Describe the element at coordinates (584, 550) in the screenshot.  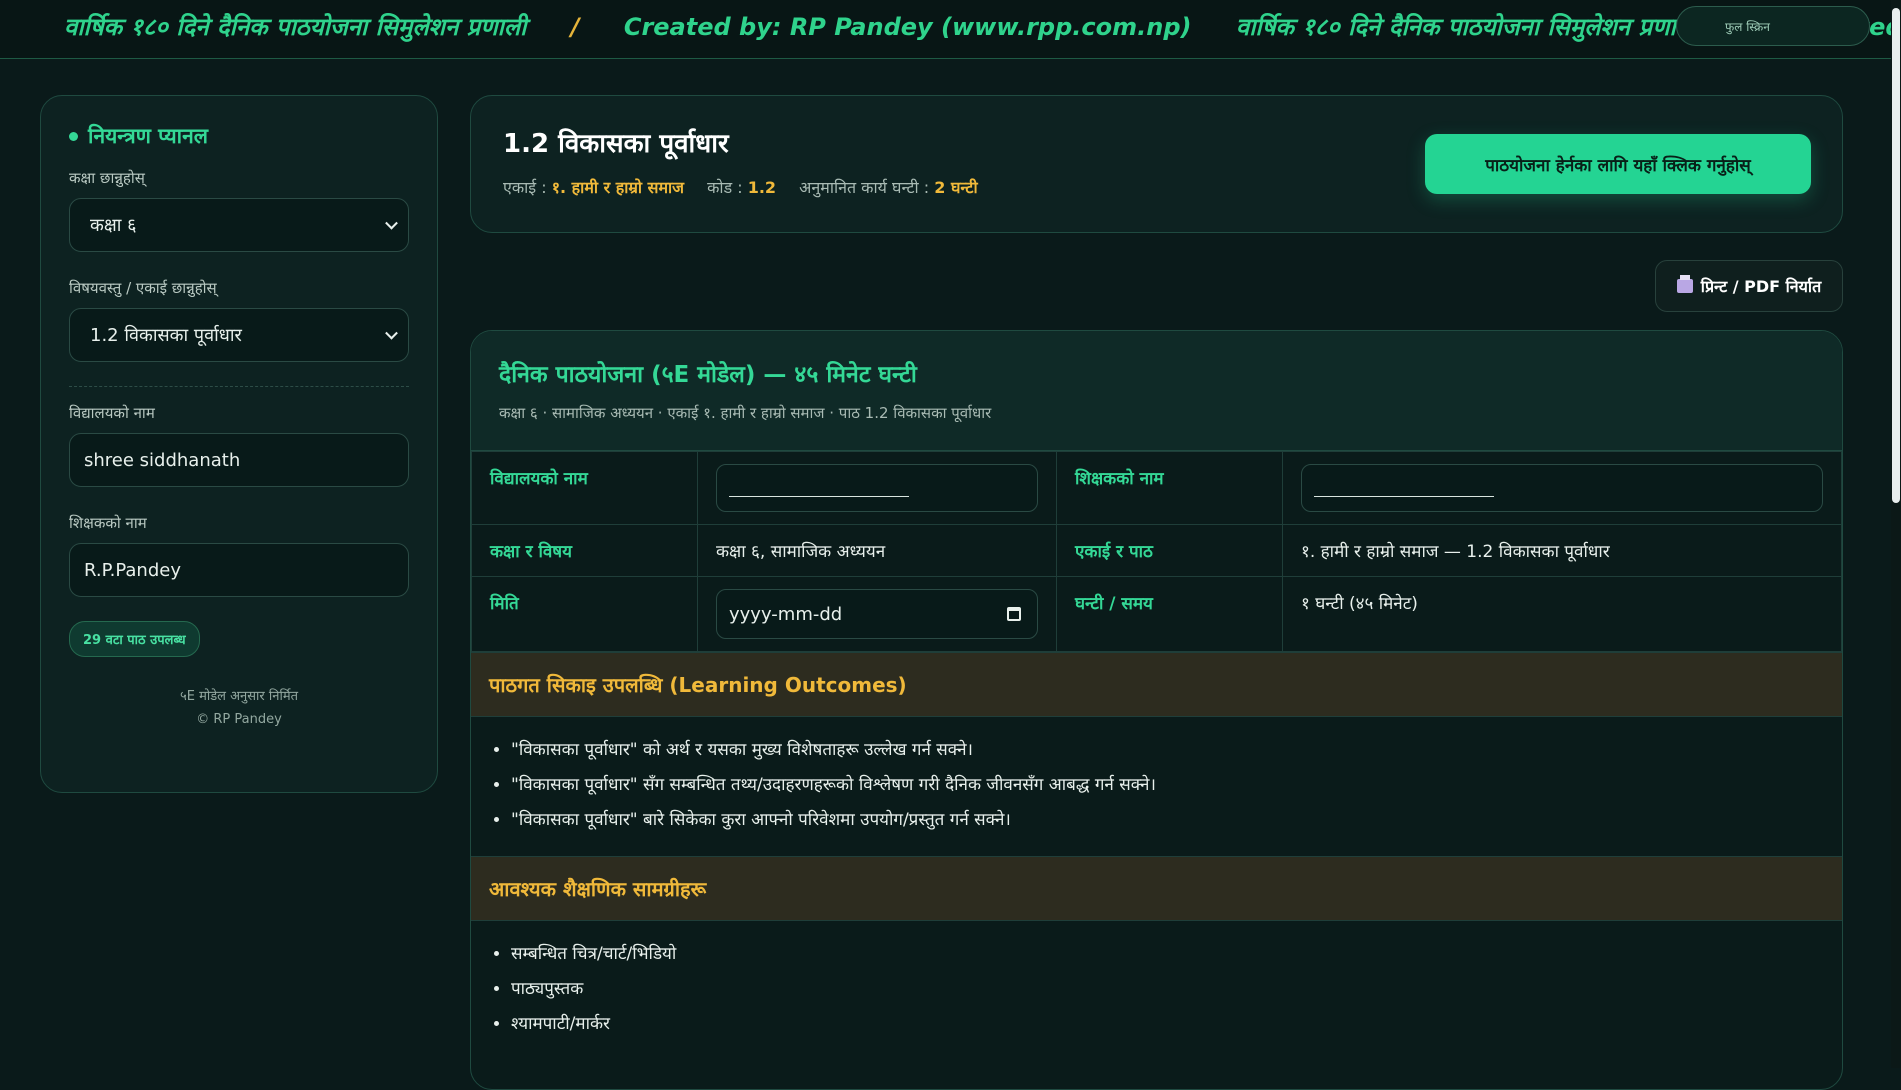
I see `class-subject-key: कक्षा र विषय` at that location.